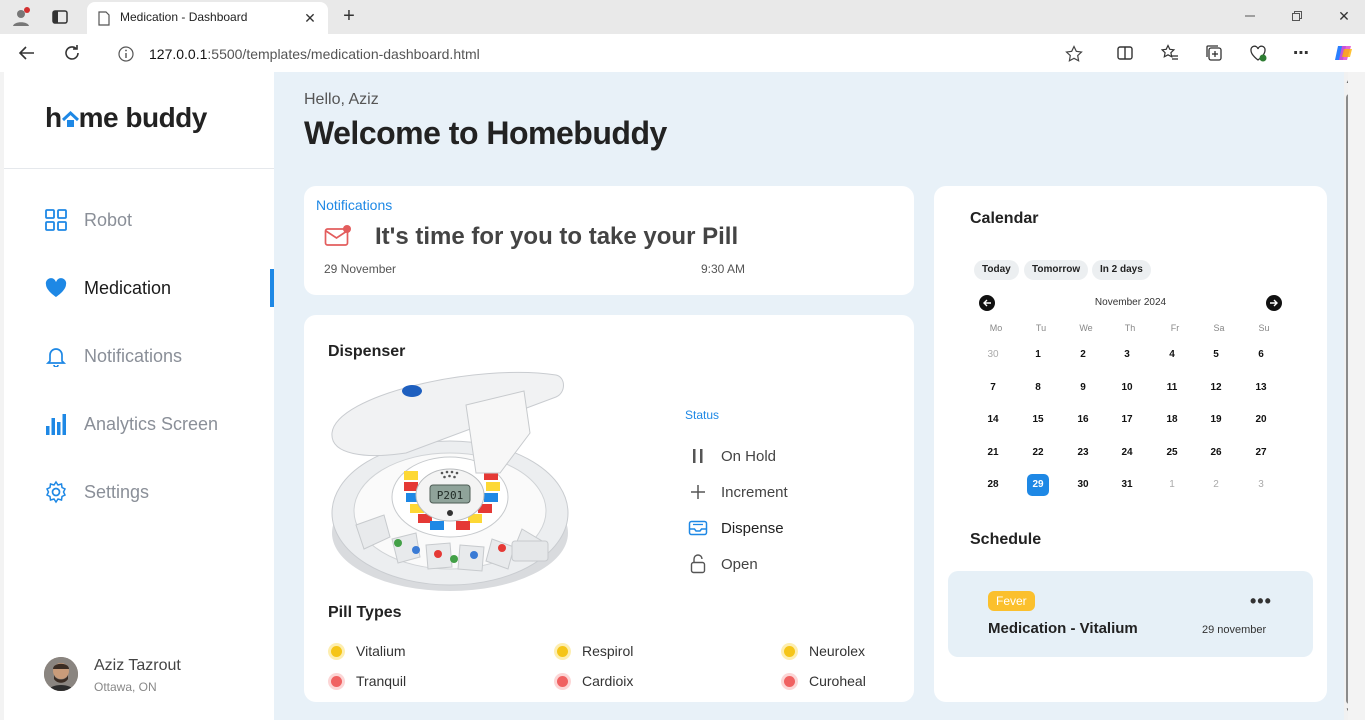 This screenshot has height=720, width=1365. What do you see at coordinates (178, 54) in the screenshot?
I see `url-host: 127.0.0.1` at bounding box center [178, 54].